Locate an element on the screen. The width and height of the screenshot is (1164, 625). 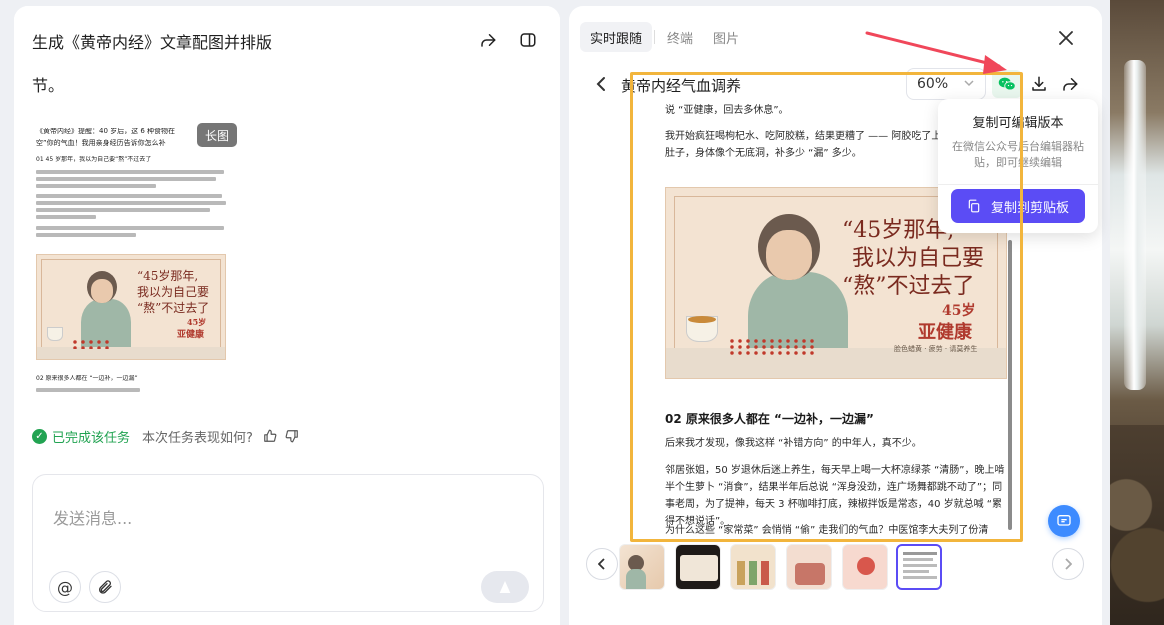
wechat-icon is located at coordinates (1007, 84).